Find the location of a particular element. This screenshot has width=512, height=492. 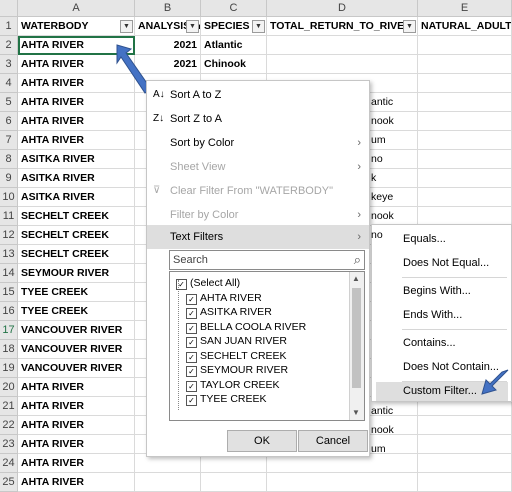

filter-list-item: ✓ (Select All) is located at coordinates (208, 283).